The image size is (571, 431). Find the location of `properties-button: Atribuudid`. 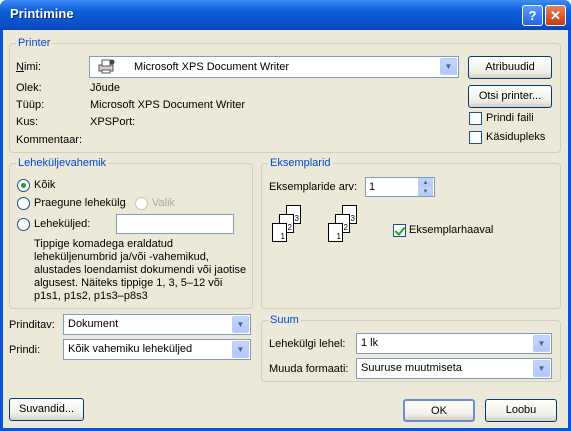

properties-button: Atribuudid is located at coordinates (510, 67).